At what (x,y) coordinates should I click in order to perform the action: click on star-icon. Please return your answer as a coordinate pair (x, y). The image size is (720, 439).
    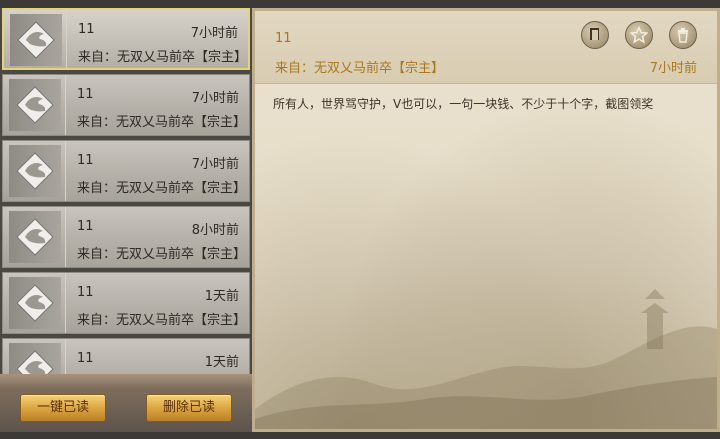
    Looking at the image, I should click on (639, 35).